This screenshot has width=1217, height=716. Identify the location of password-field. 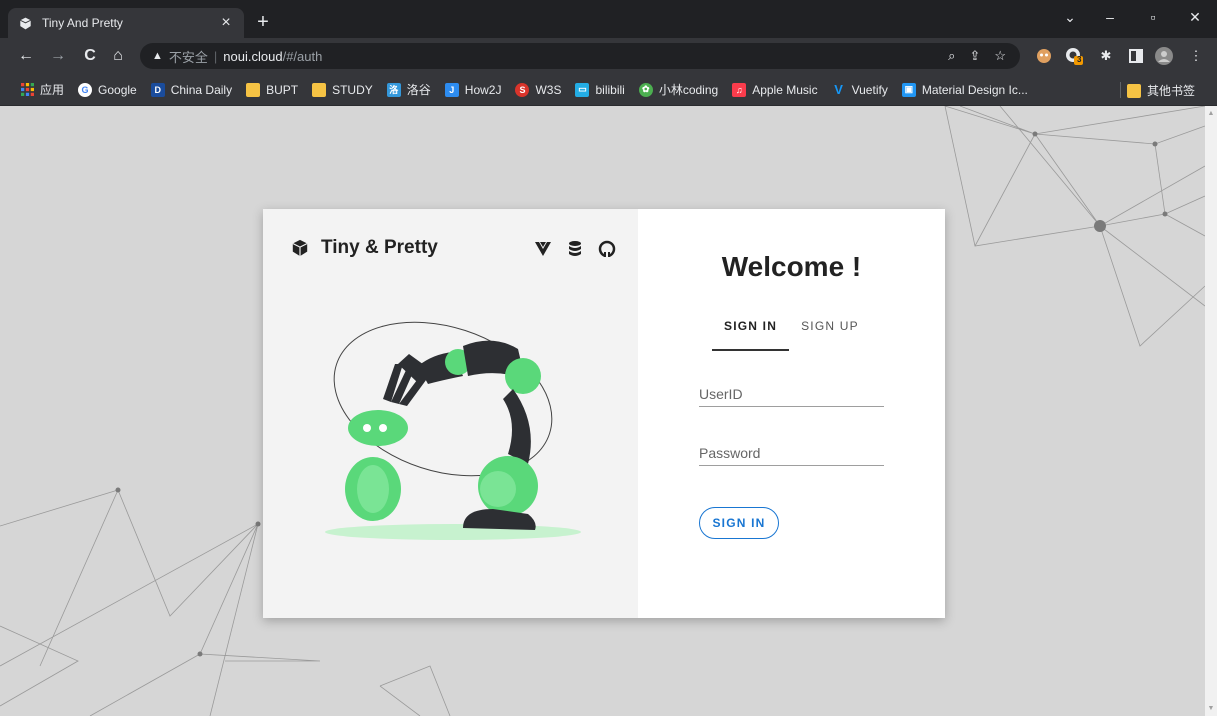
(791, 455).